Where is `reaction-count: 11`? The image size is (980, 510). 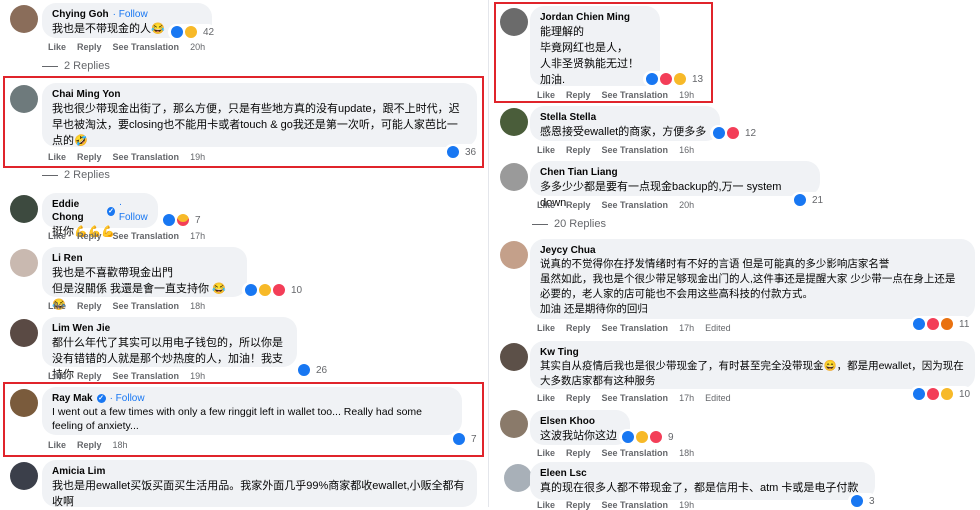 reaction-count: 11 is located at coordinates (964, 324).